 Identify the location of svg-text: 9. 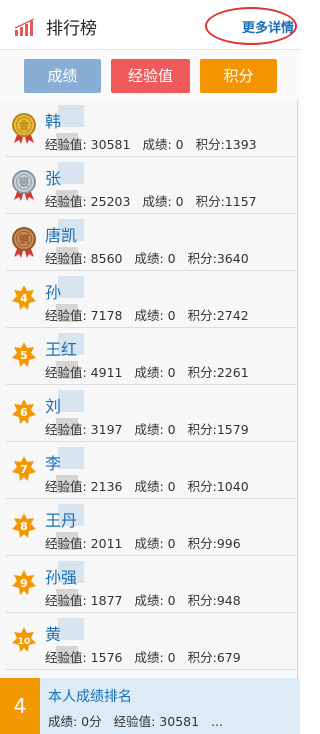
(24, 583).